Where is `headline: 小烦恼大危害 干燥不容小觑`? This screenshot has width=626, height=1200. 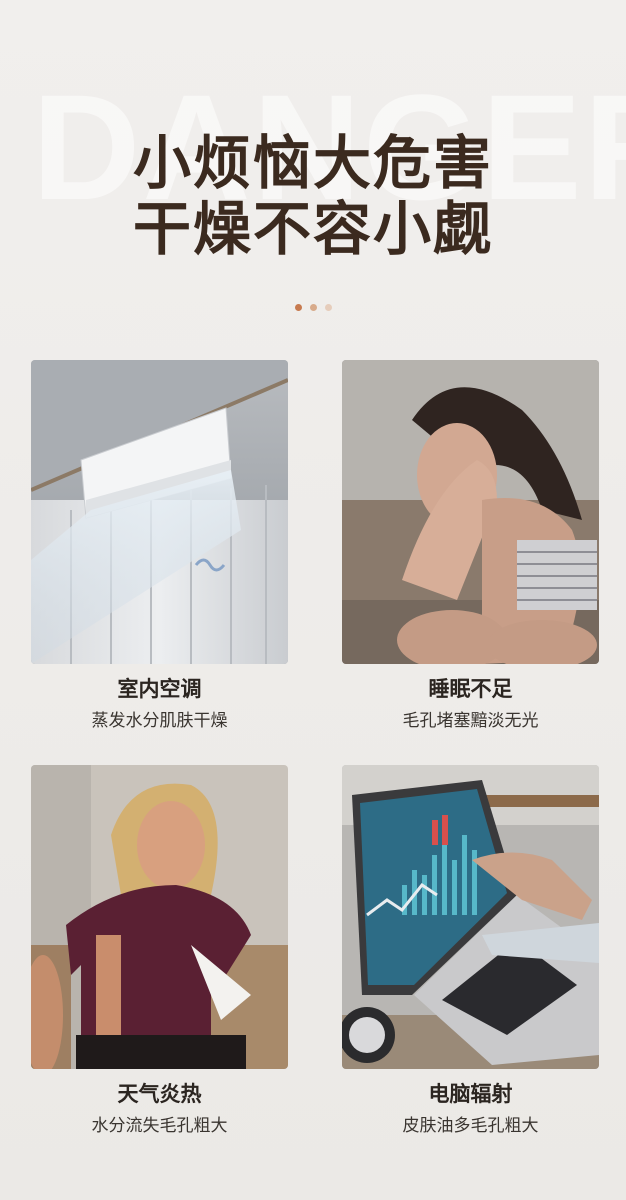 headline: 小烦恼大危害 干燥不容小觑 is located at coordinates (313, 196).